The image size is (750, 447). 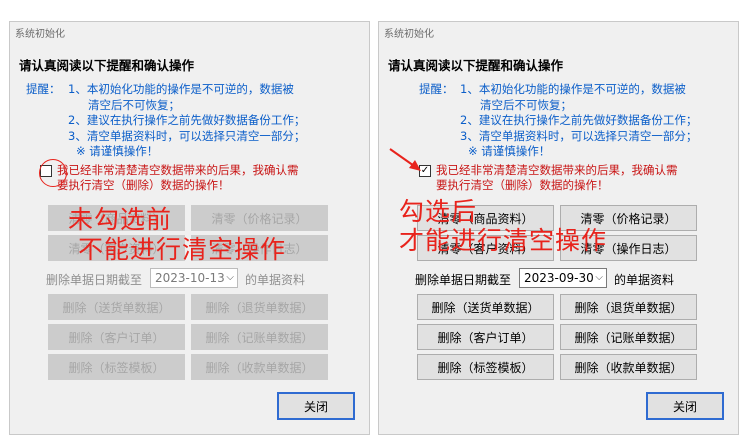 I want to click on annotation-text: 才能进行清空操作, so click(x=503, y=240).